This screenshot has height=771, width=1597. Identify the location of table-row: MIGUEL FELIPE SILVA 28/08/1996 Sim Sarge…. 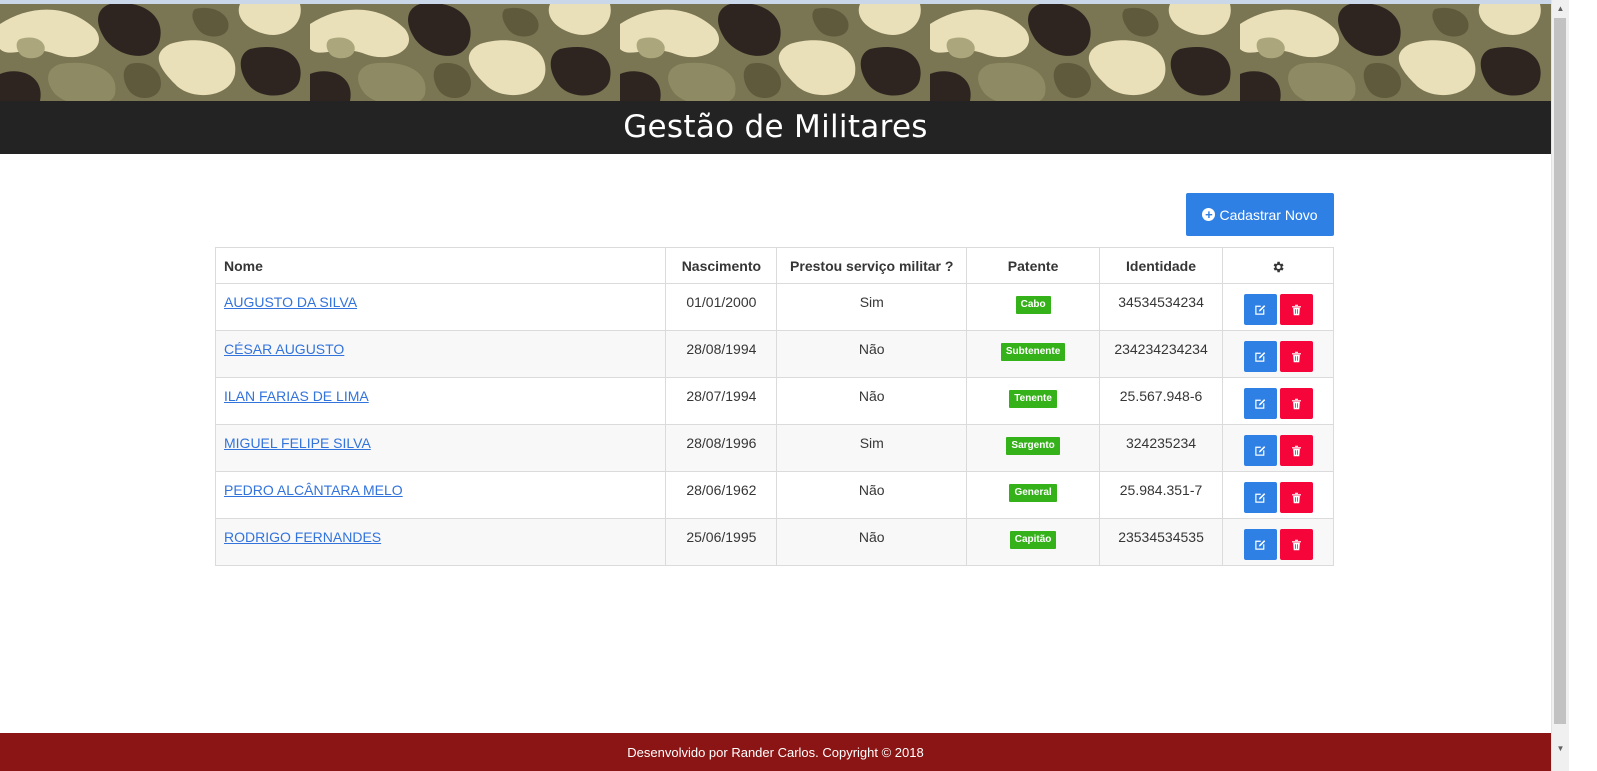
(774, 448).